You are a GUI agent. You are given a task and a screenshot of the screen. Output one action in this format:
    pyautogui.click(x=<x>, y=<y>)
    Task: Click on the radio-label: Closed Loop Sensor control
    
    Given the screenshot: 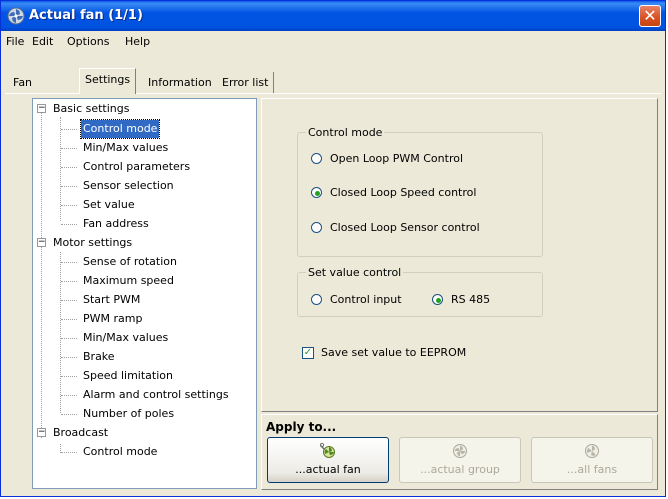 What is the action you would take?
    pyautogui.click(x=405, y=227)
    